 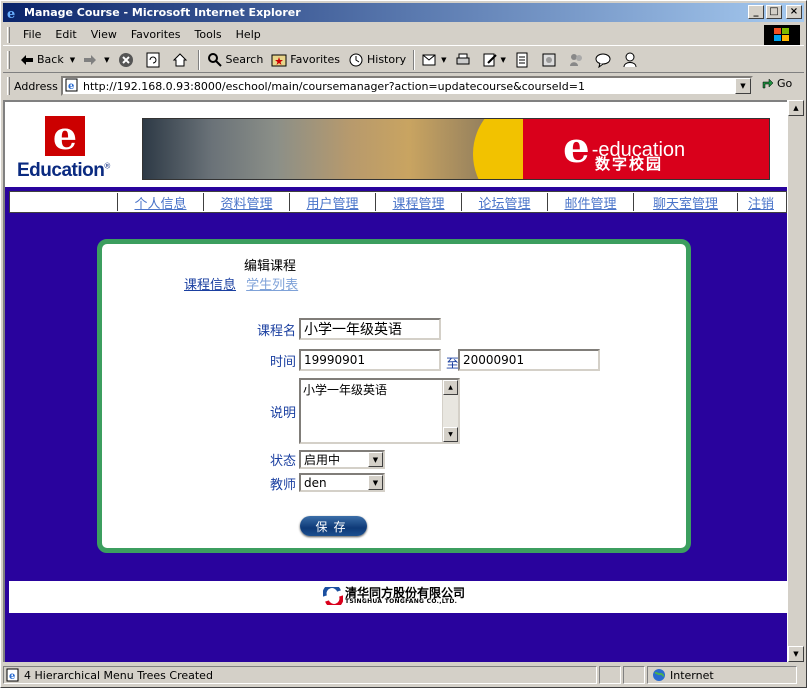 What do you see at coordinates (375, 459) in the screenshot?
I see `status-dropdown-icon: ▼` at bounding box center [375, 459].